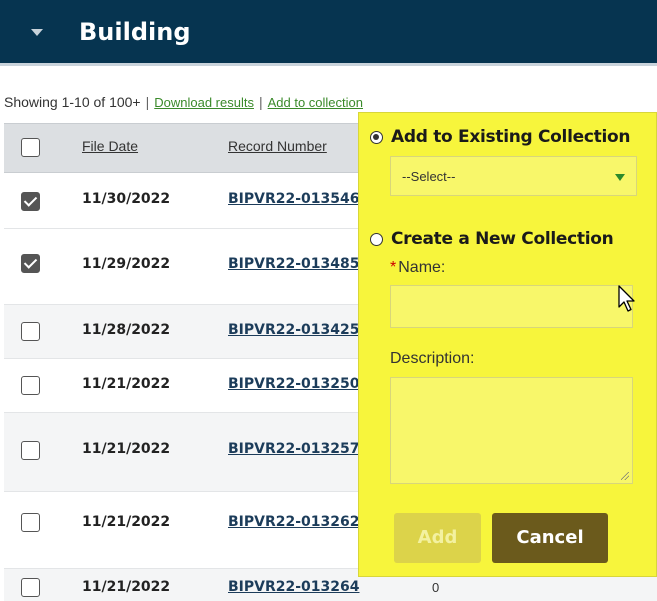 This screenshot has height=601, width=657. I want to click on existing-collection-label: Add to Existing Collection, so click(510, 137).